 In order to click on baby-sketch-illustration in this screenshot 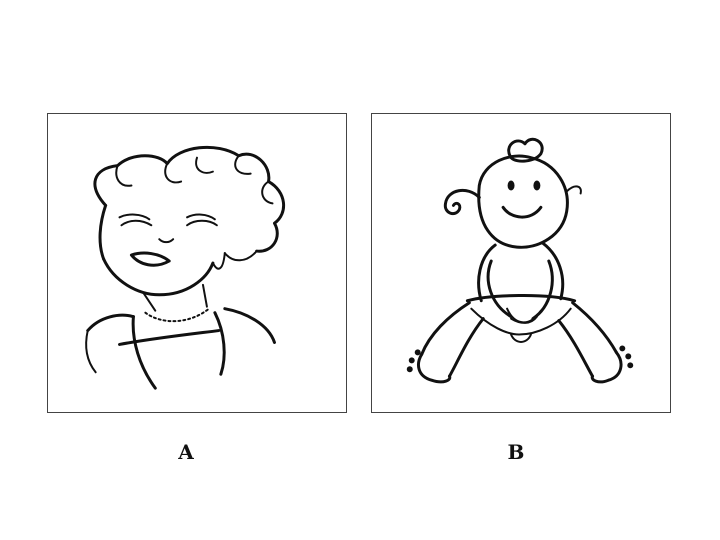, I will do `click(520, 260)`.